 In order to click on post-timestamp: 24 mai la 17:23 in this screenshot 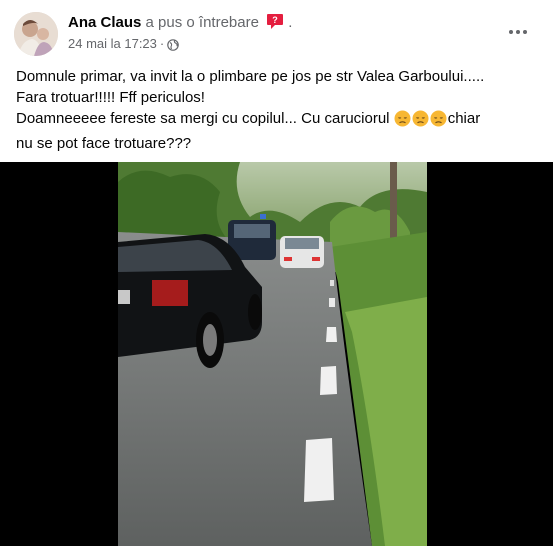, I will do `click(112, 43)`.